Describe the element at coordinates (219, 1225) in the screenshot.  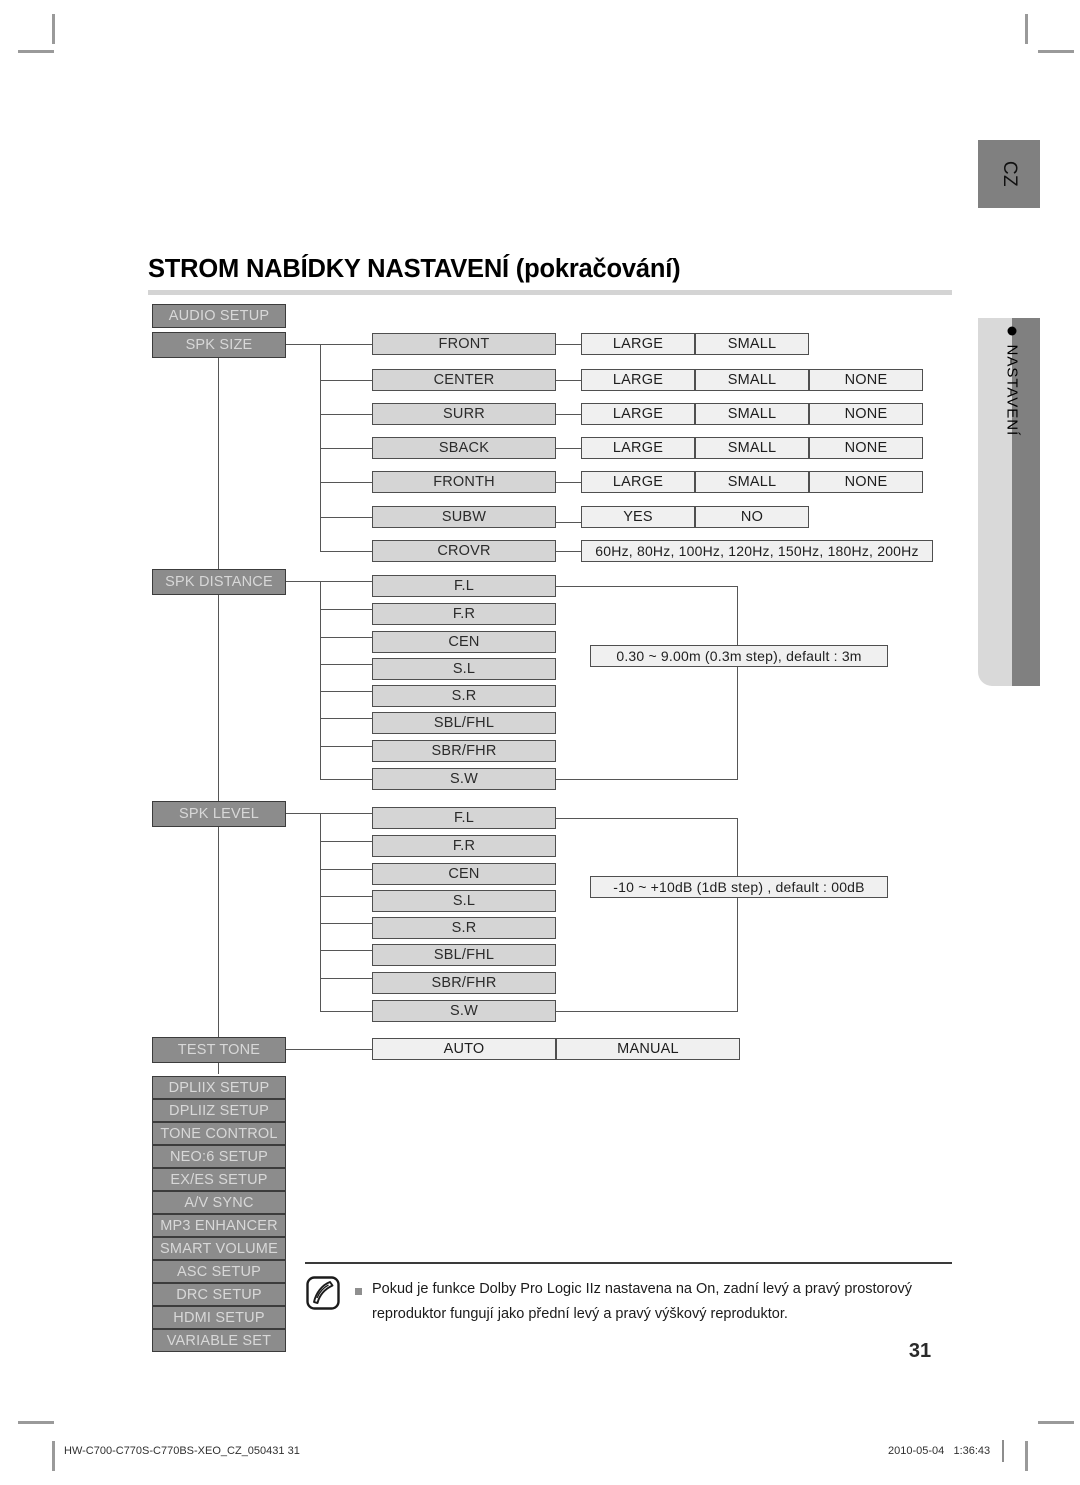
I see `tree-node-mp3-enhancer: MP3 ENHANCER` at that location.